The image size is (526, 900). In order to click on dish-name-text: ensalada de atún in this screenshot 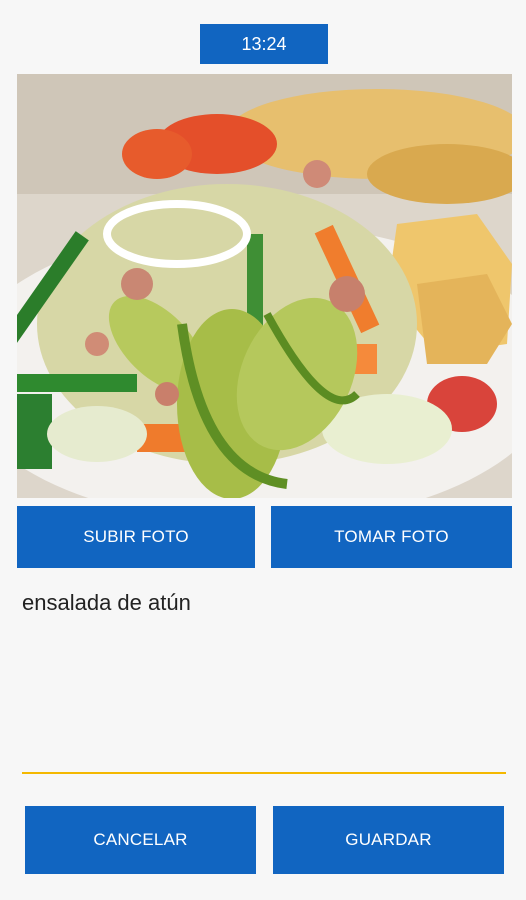, I will do `click(106, 602)`.